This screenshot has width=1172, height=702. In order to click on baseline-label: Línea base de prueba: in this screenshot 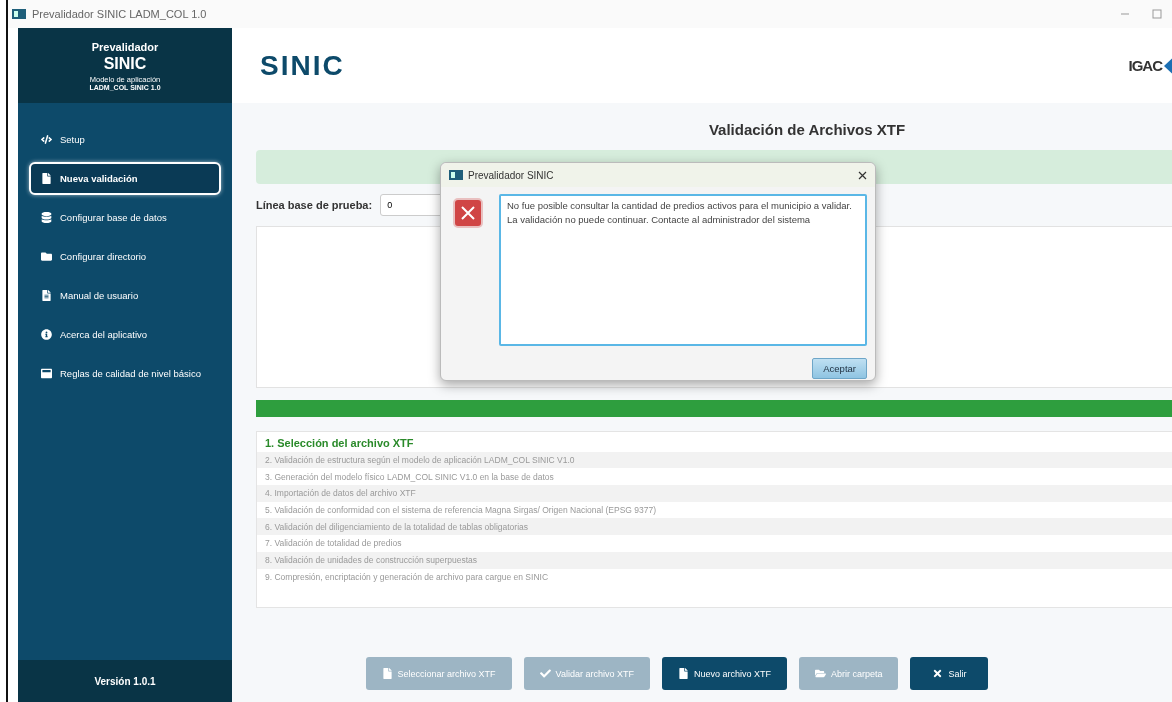, I will do `click(314, 205)`.